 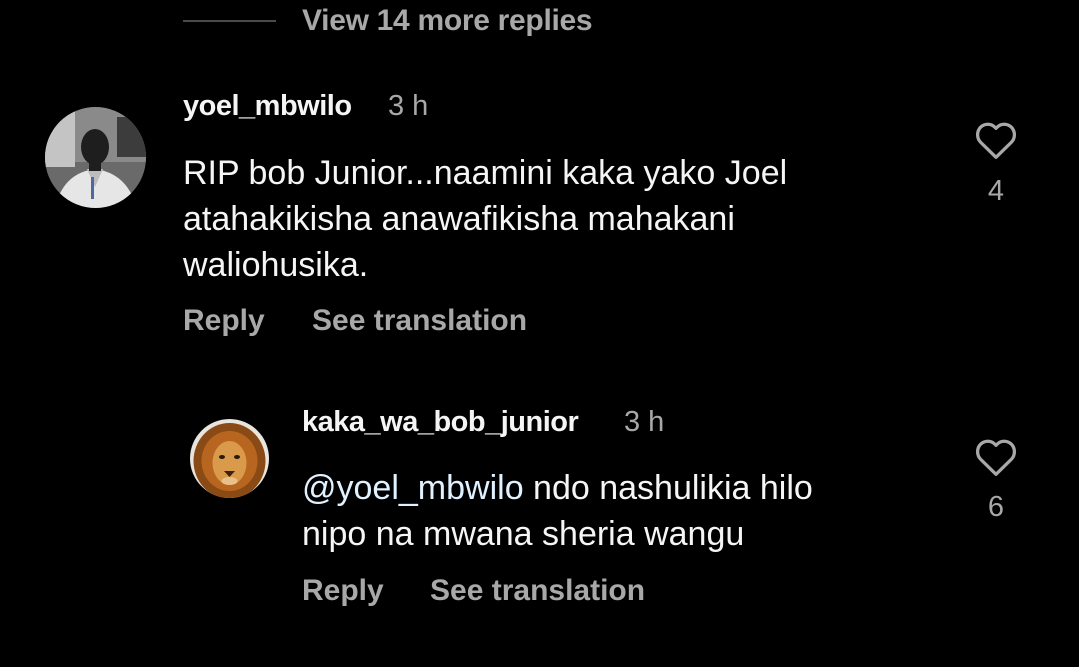 What do you see at coordinates (229, 21) in the screenshot?
I see `view-replies-divider` at bounding box center [229, 21].